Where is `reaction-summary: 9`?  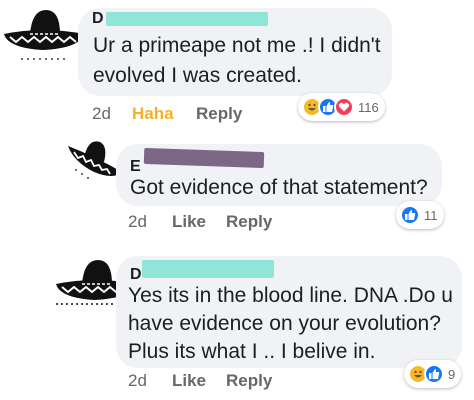
reaction-summary: 9 is located at coordinates (433, 374).